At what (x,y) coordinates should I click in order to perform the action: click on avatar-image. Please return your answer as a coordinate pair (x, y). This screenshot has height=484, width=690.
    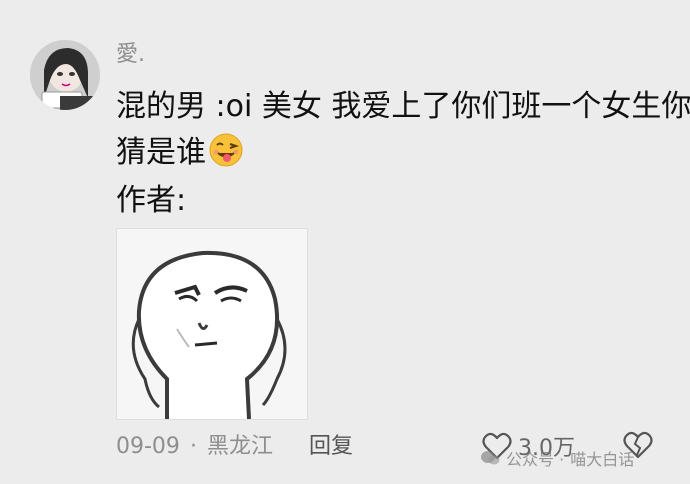
    Looking at the image, I should click on (65, 75).